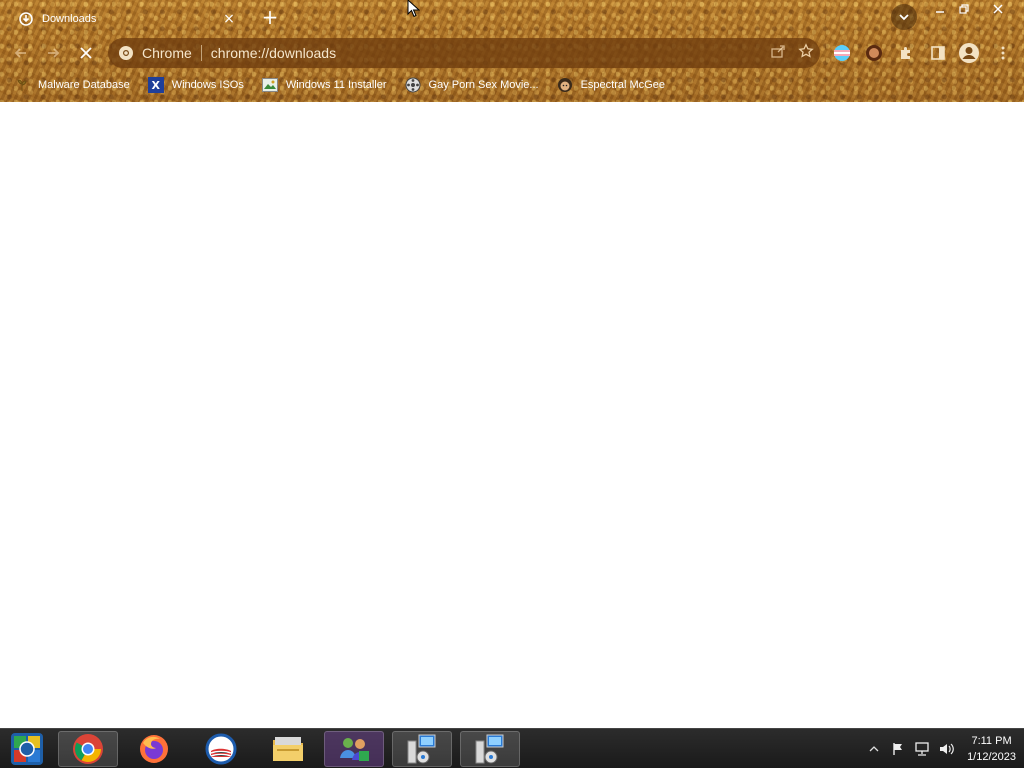 The width and height of the screenshot is (1024, 769). I want to click on taskbar: 7:11 PM 1/12/2023, so click(512, 748).